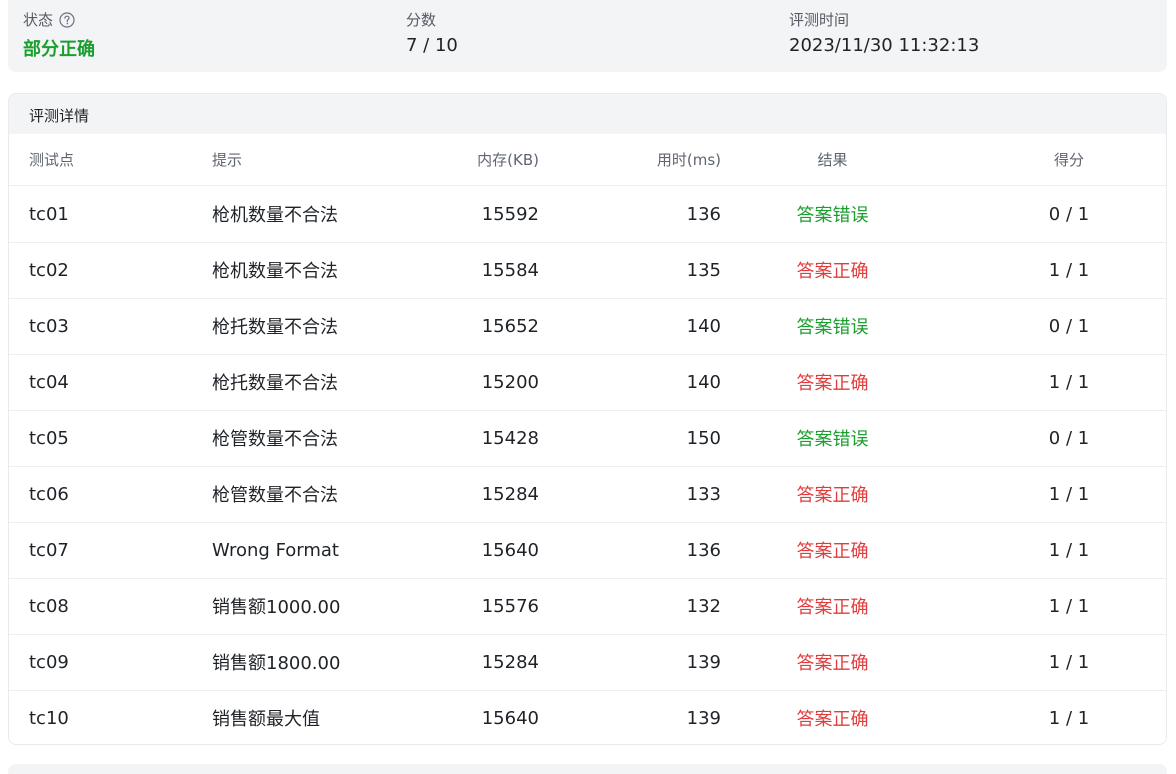 The image size is (1176, 774). Describe the element at coordinates (884, 45) in the screenshot. I see `judge-time-value: 2023/11/30 11:32:13` at that location.